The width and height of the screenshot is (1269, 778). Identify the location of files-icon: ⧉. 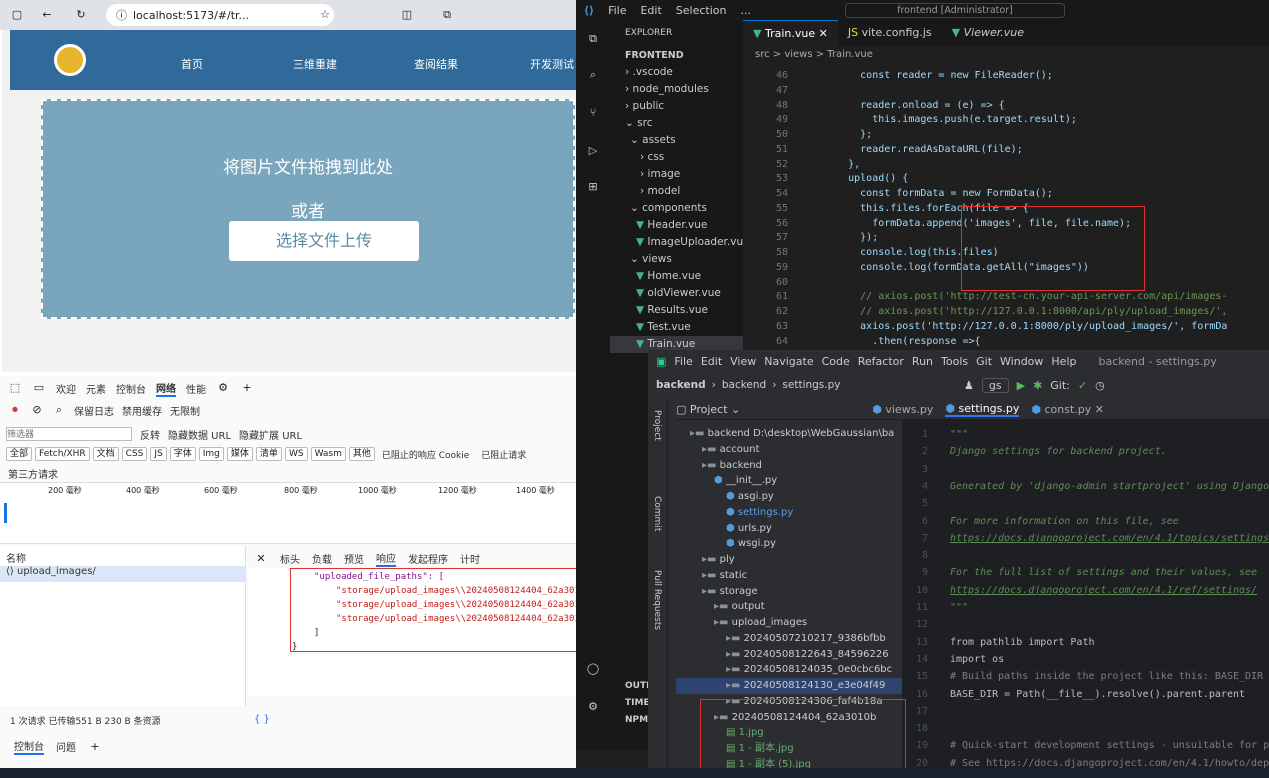
(593, 39).